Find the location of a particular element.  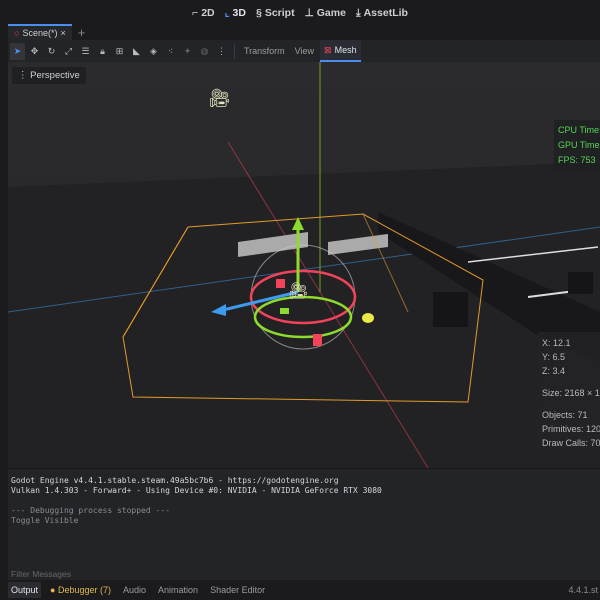

snap-icon: ⁖ is located at coordinates (170, 51).